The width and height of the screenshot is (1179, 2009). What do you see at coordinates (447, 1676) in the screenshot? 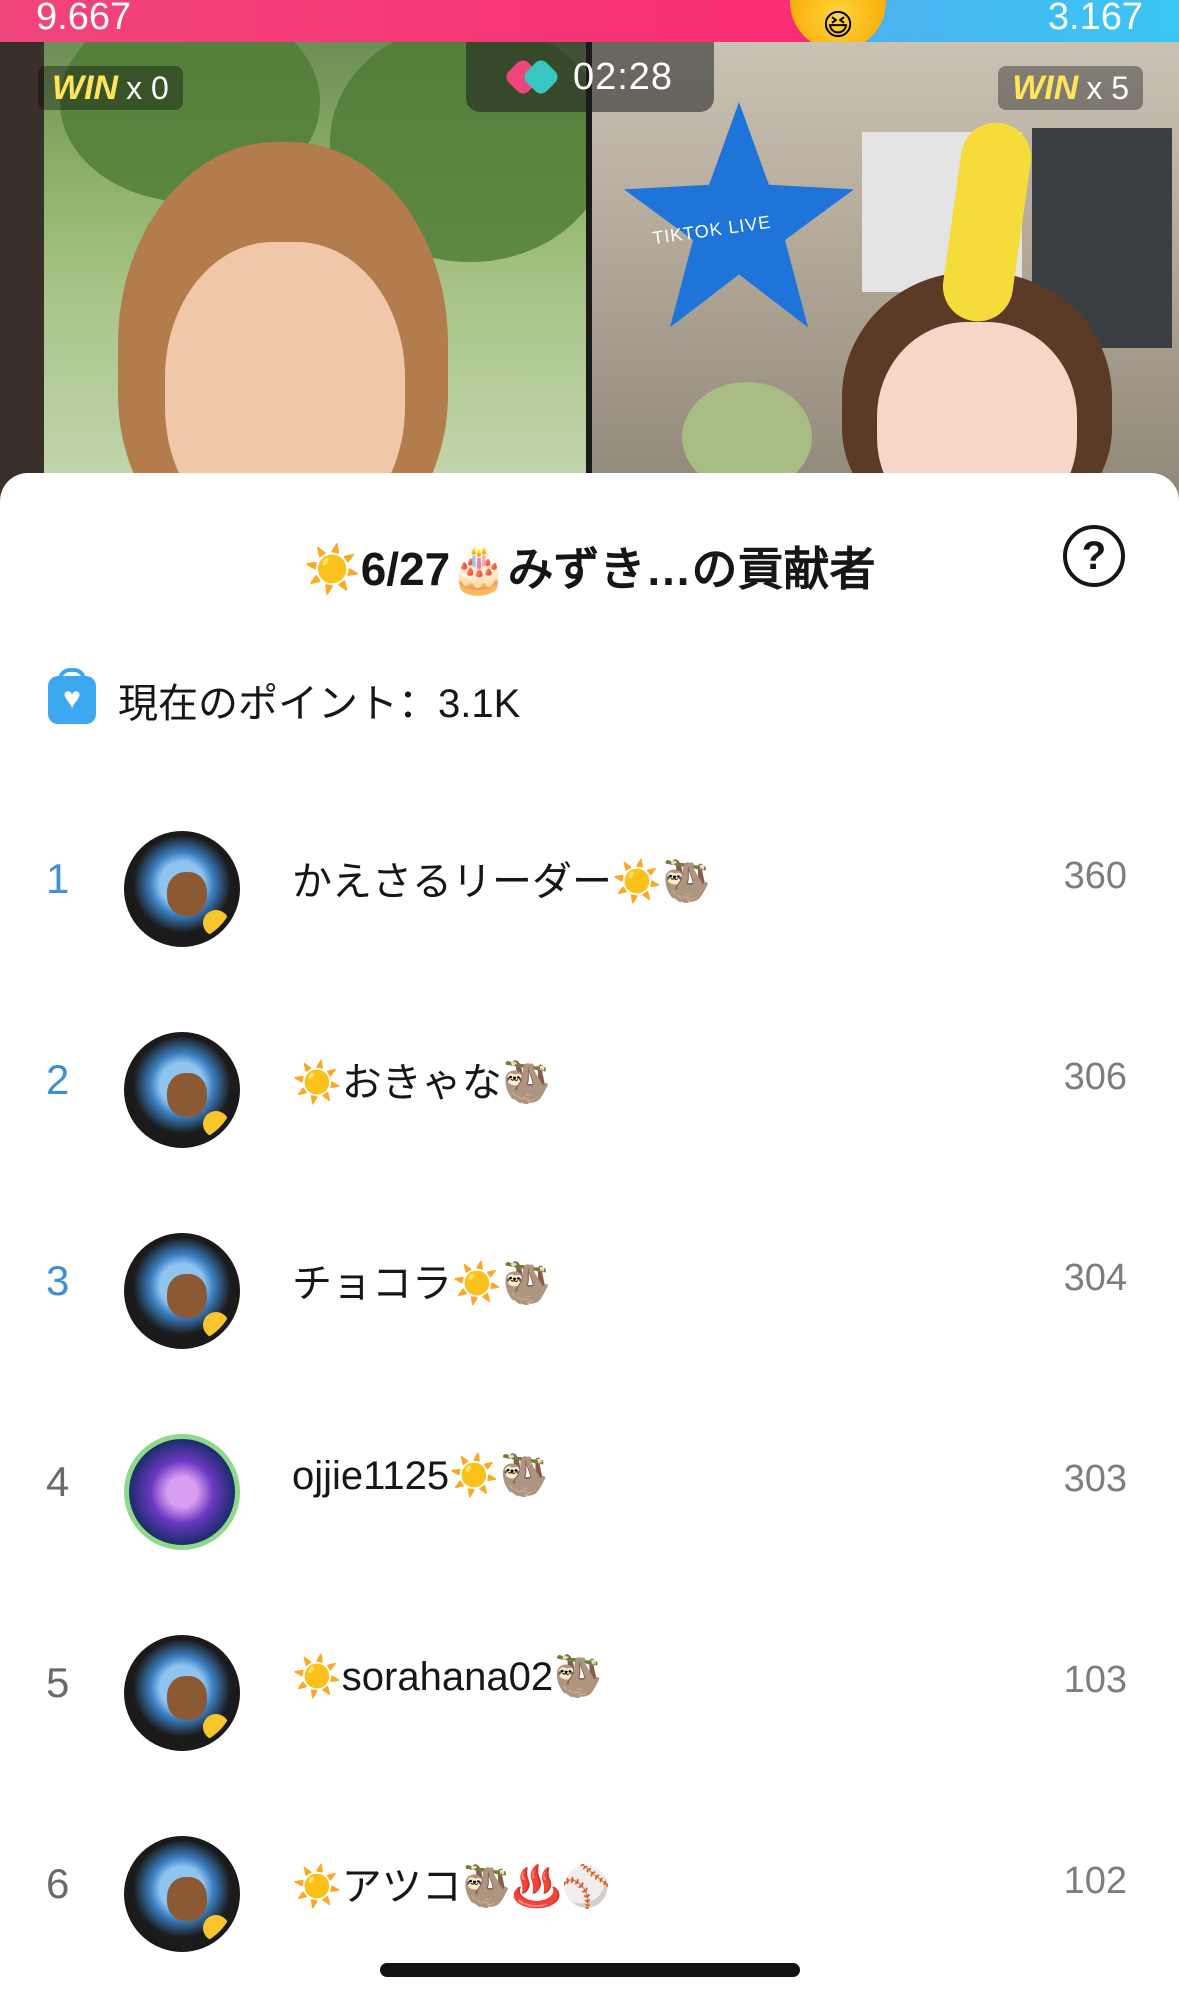
I see `contributor-name: ☀️sorahana02🦥` at bounding box center [447, 1676].